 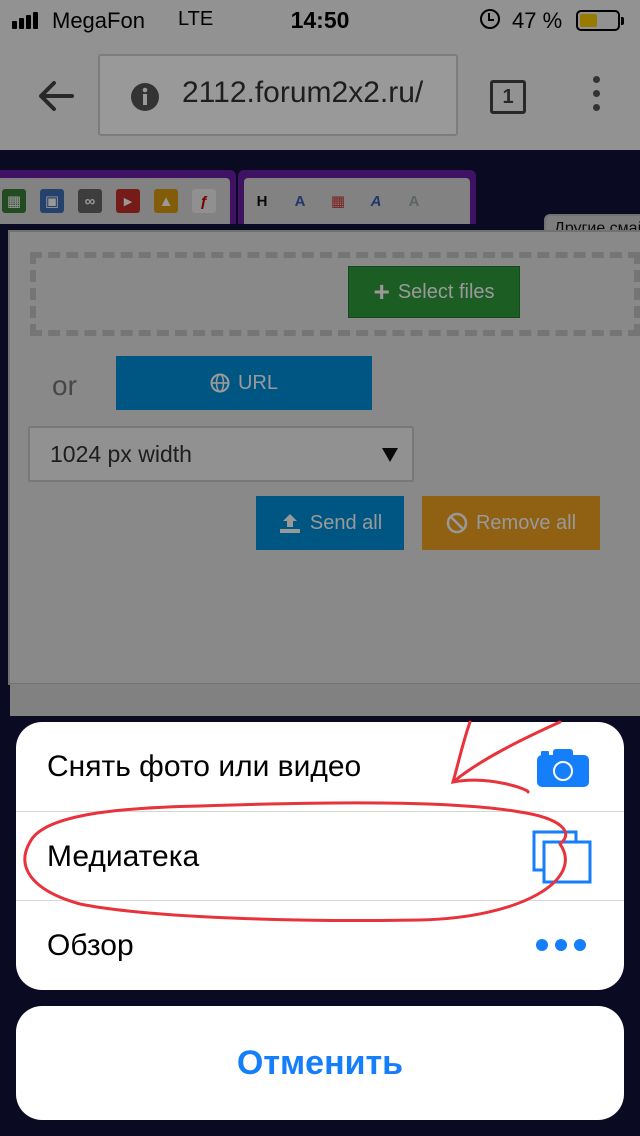 I want to click on sheet-option-browse: Обзор, so click(x=320, y=944).